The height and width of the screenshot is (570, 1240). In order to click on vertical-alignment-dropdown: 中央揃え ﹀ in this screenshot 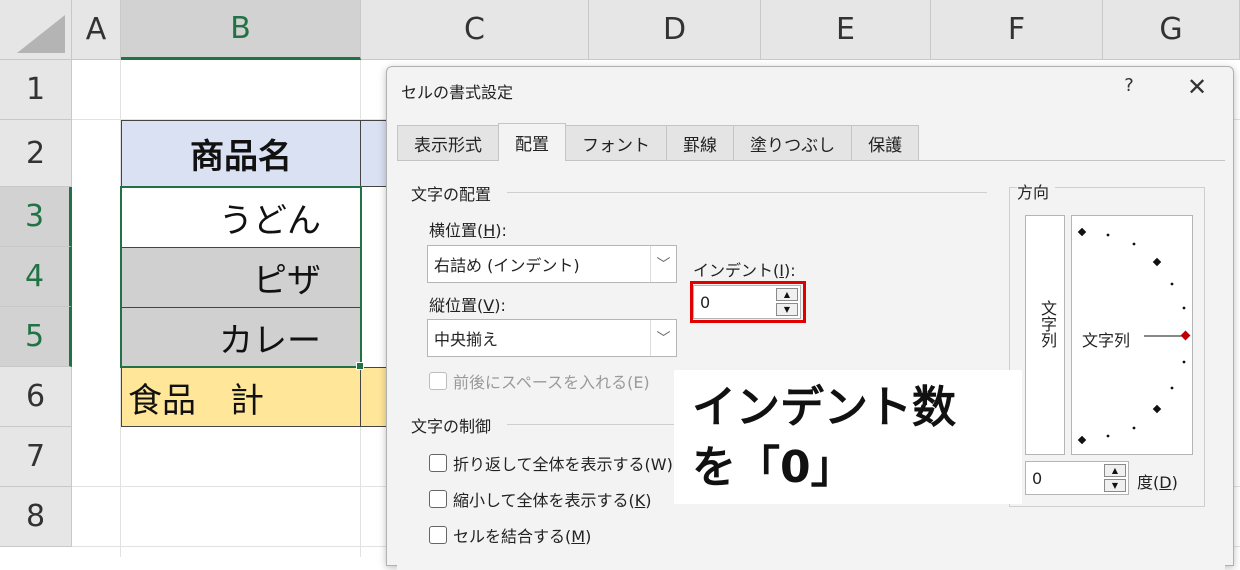, I will do `click(552, 338)`.